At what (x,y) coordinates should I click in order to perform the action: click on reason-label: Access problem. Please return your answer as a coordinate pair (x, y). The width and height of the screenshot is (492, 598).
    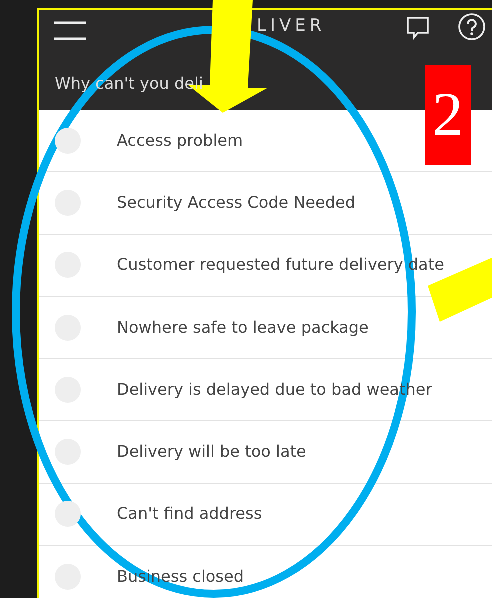
    Looking at the image, I should click on (180, 140).